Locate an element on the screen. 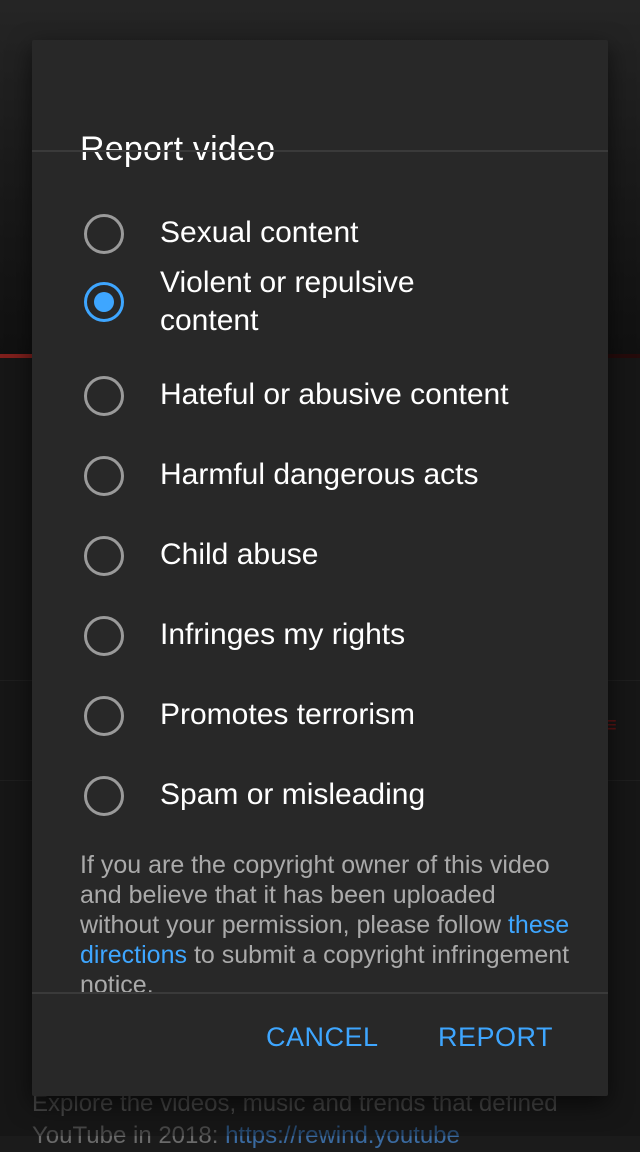 This screenshot has width=640, height=1152. option-label: Promotes terrorism is located at coordinates (288, 714).